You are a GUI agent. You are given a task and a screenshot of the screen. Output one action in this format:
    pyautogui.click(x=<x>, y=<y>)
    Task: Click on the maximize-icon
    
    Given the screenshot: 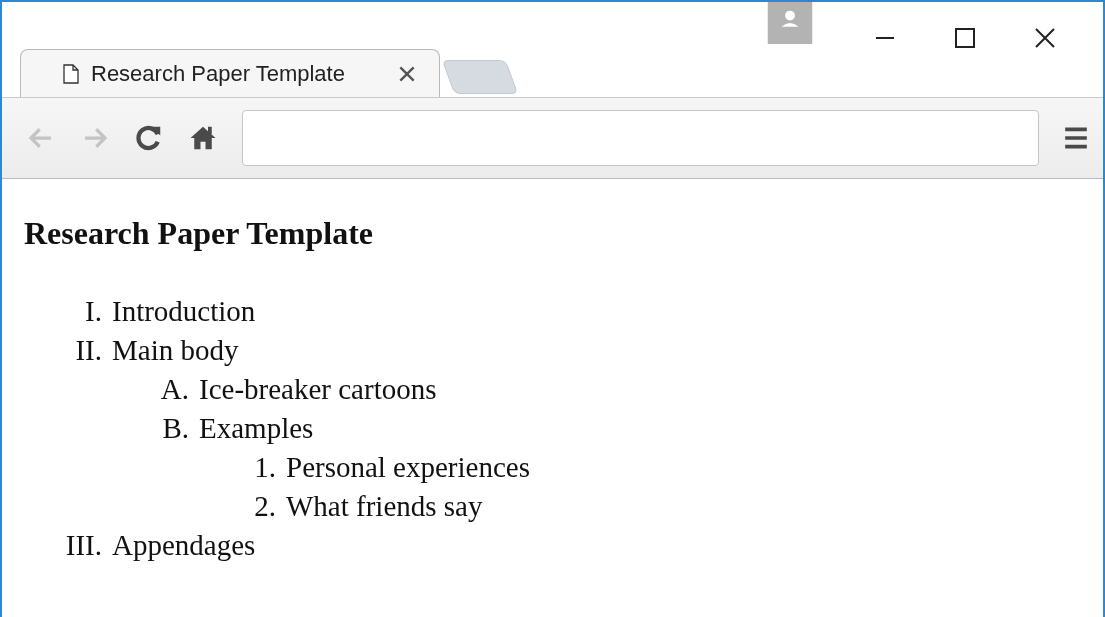 What is the action you would take?
    pyautogui.click(x=965, y=38)
    